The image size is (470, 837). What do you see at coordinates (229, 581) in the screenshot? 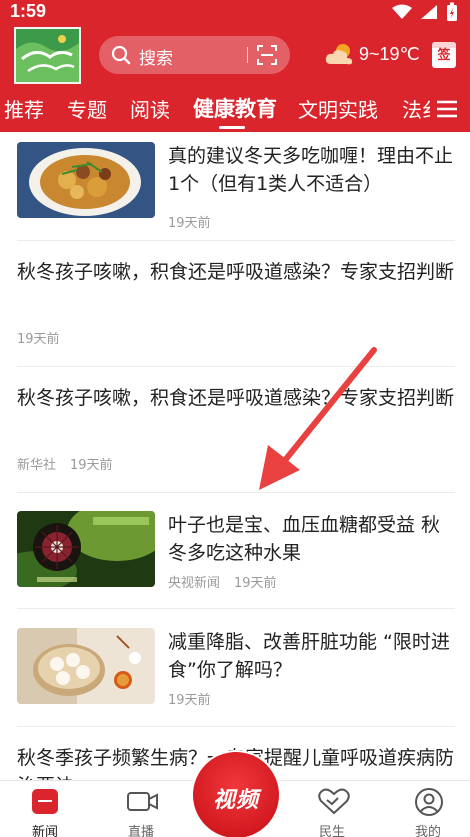
I see `news-meta: 央视新闻 19天前` at bounding box center [229, 581].